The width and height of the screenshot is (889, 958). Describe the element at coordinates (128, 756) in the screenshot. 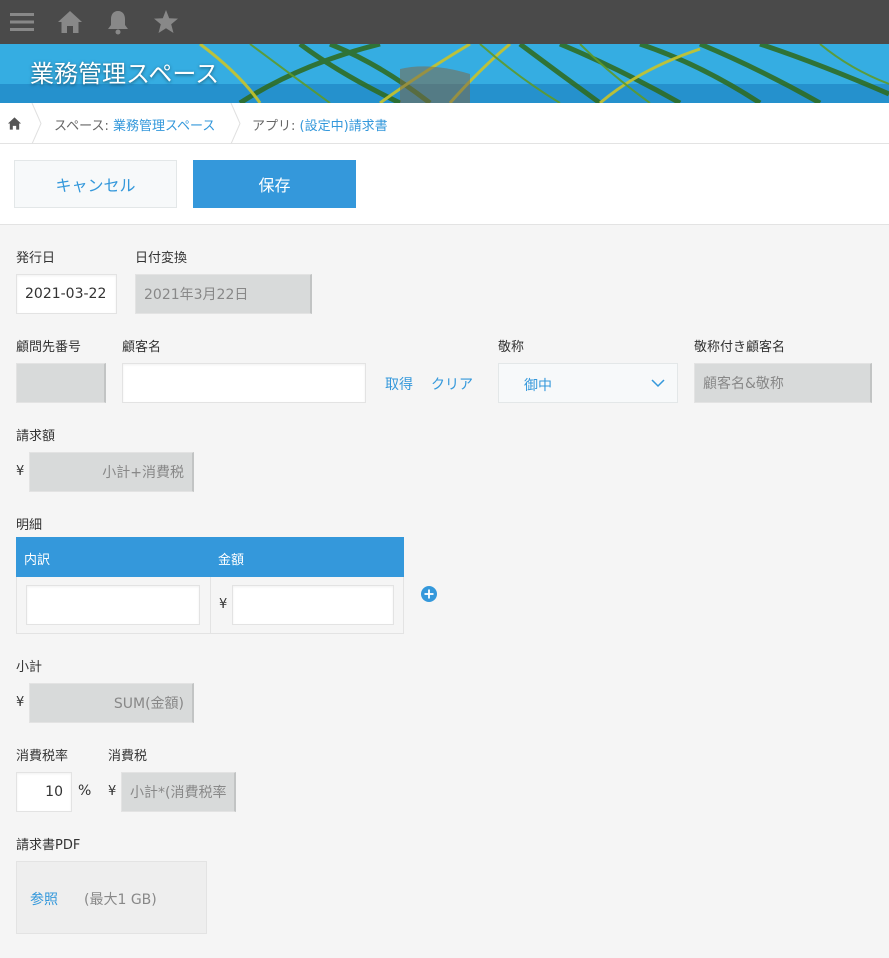

I see `tax-label: 消費税` at that location.